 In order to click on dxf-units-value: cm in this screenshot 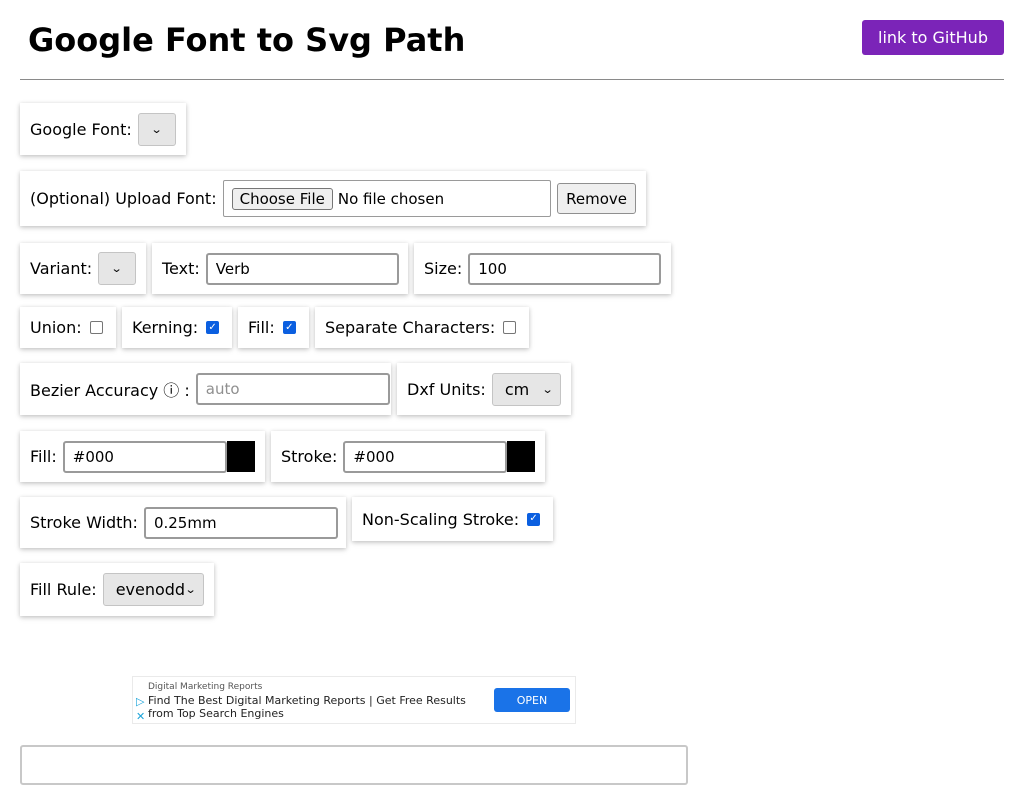, I will do `click(517, 389)`.